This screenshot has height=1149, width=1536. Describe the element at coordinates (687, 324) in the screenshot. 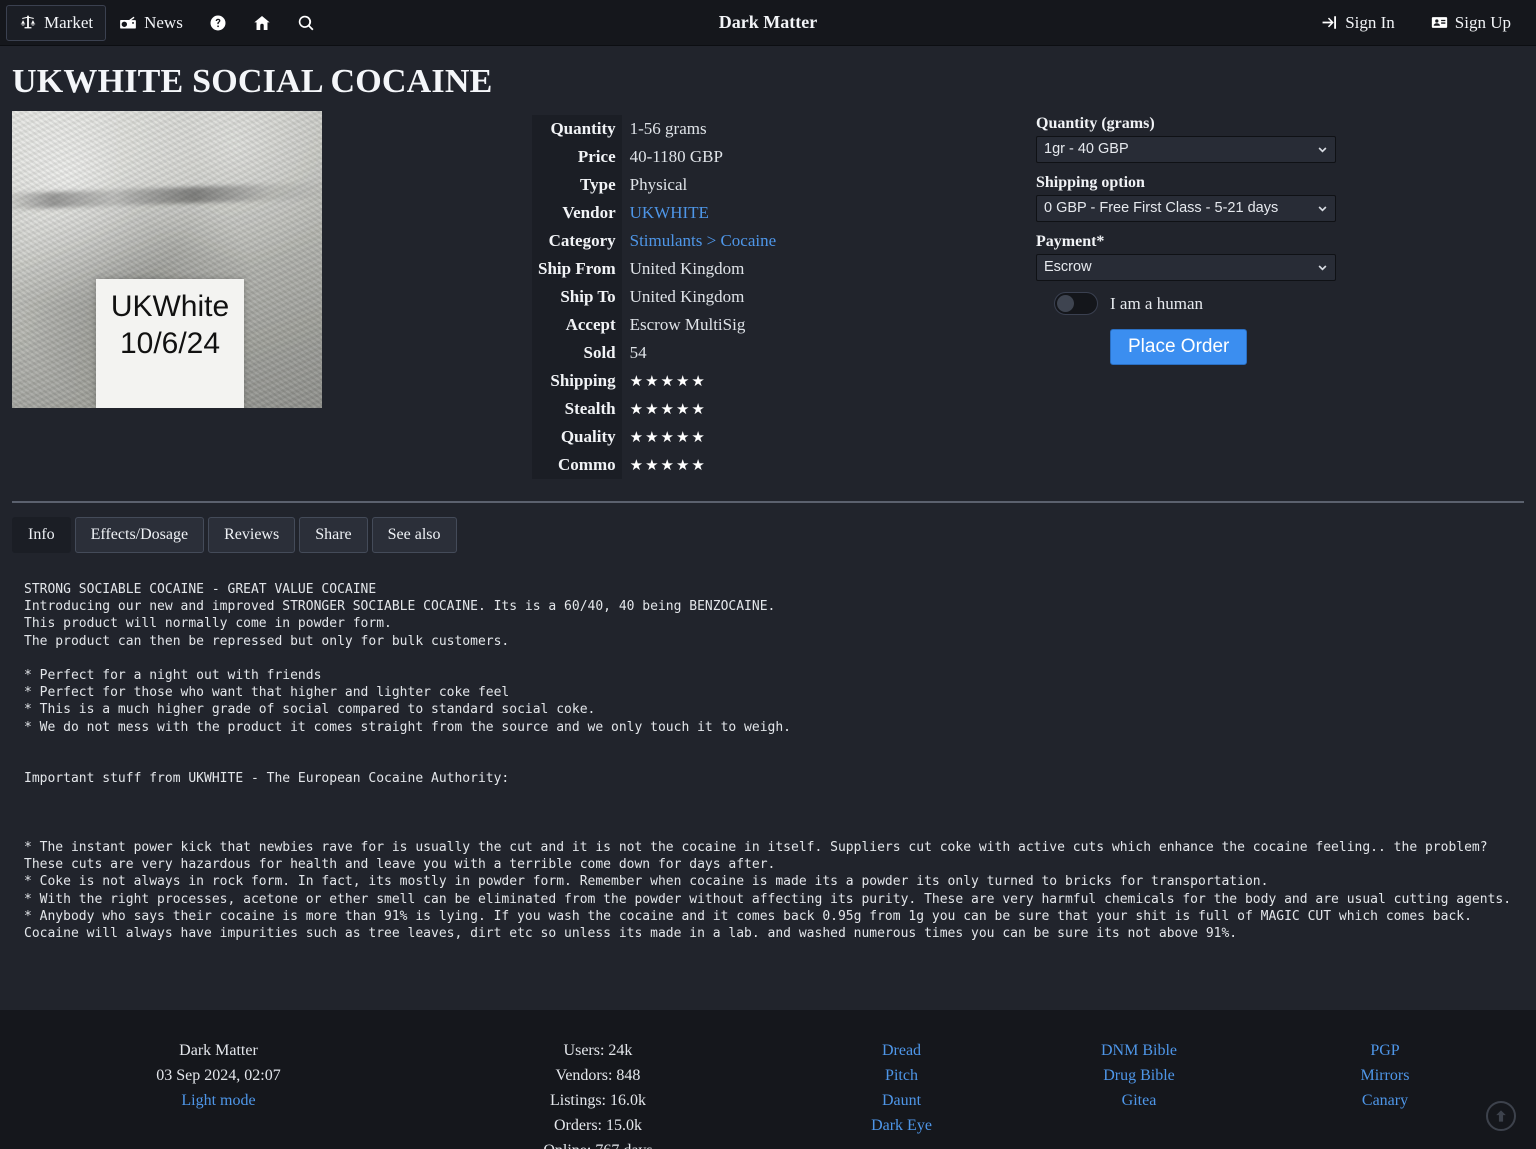

I see `detail-value: Escrow MultiSig` at that location.